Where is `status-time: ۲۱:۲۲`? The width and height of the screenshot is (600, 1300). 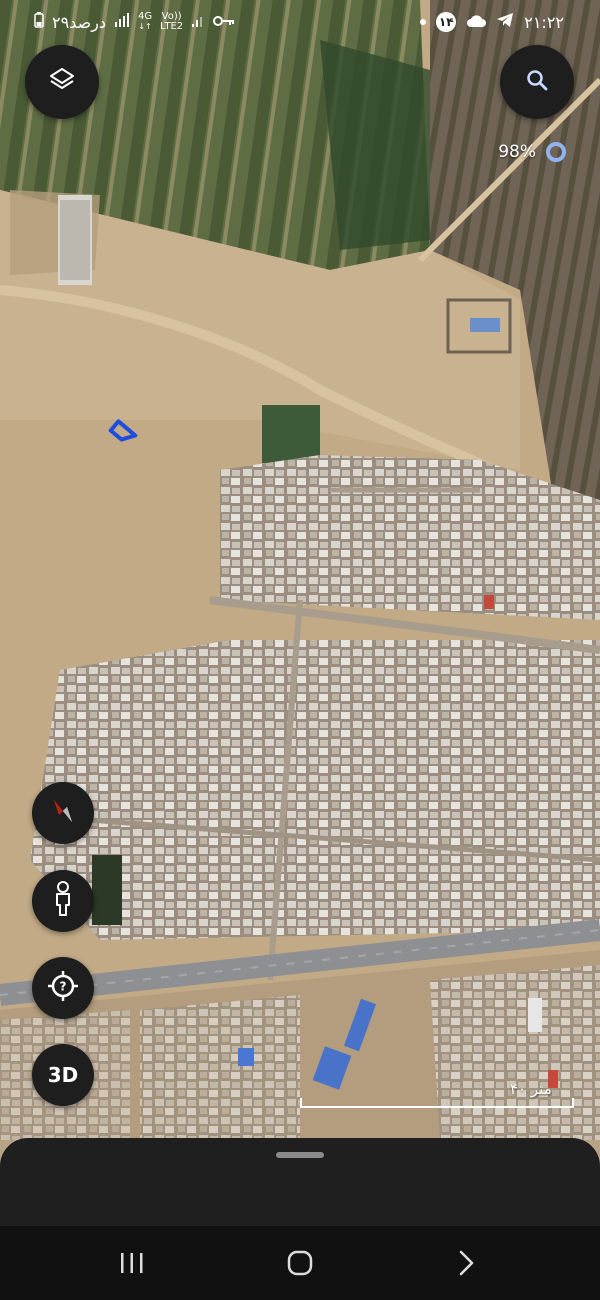 status-time: ۲۱:۲۲ is located at coordinates (544, 22).